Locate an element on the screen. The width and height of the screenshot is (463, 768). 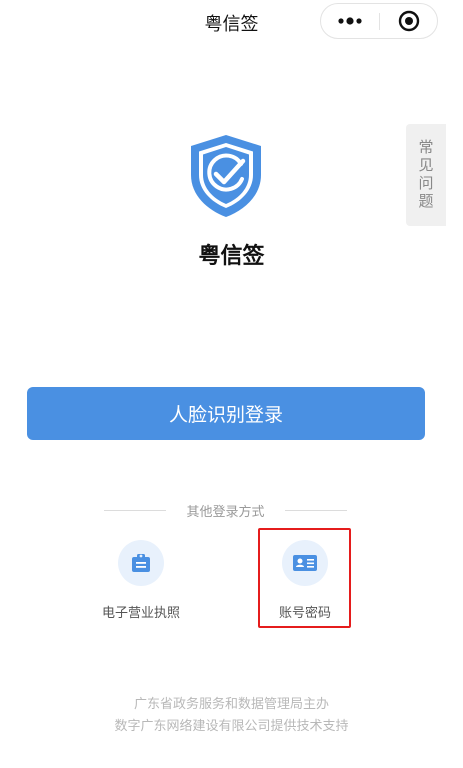
divider-line-right is located at coordinates (315, 510).